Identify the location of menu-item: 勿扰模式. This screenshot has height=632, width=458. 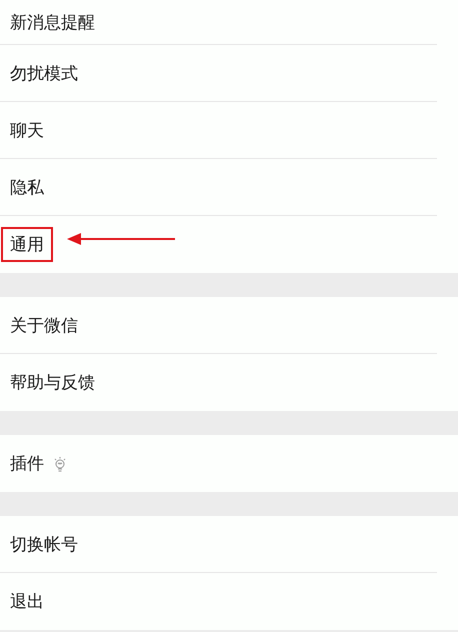
(44, 73).